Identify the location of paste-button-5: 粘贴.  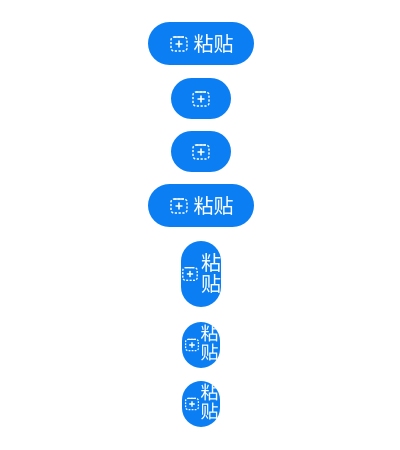
(201, 274).